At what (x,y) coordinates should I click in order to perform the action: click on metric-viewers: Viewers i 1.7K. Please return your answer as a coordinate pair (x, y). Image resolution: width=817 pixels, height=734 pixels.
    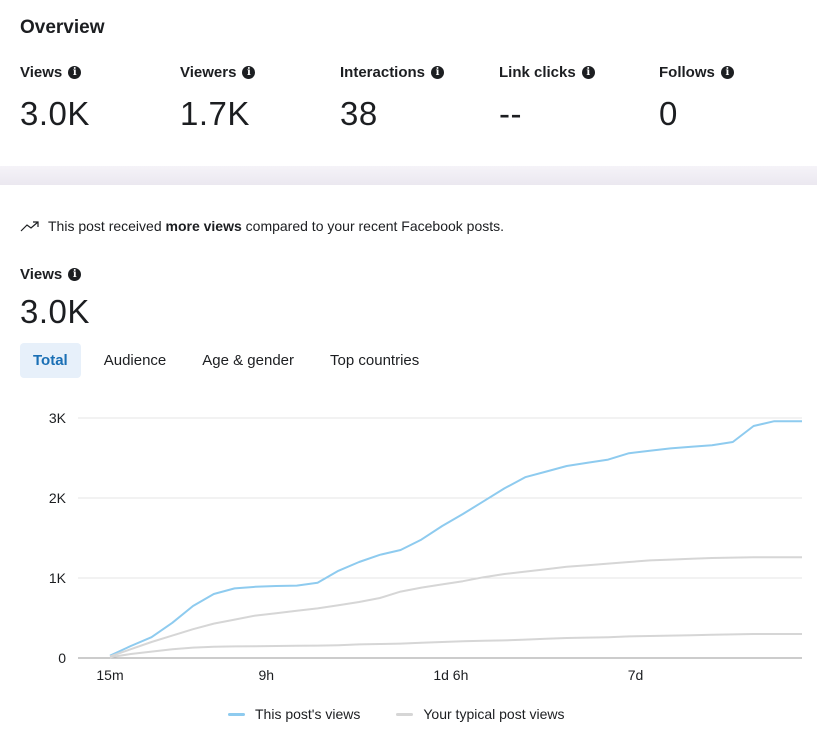
    Looking at the image, I should click on (218, 98).